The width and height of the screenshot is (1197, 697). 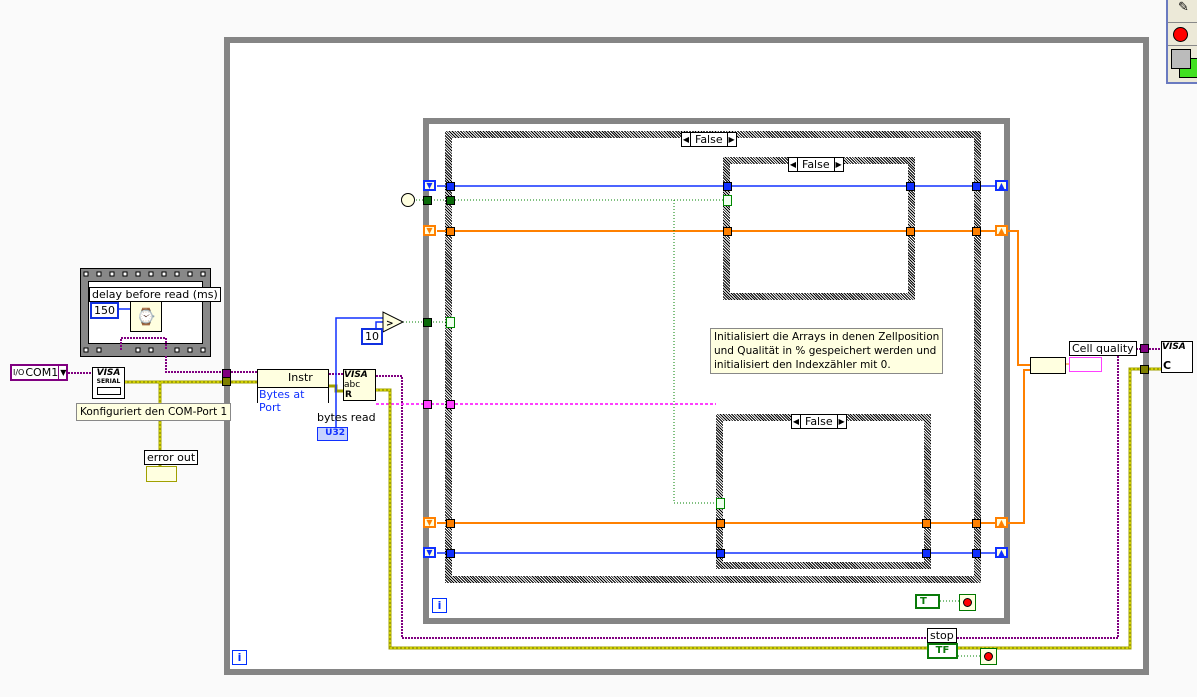 What do you see at coordinates (429, 185) in the screenshot?
I see `shift-register-left-int: ▼` at bounding box center [429, 185].